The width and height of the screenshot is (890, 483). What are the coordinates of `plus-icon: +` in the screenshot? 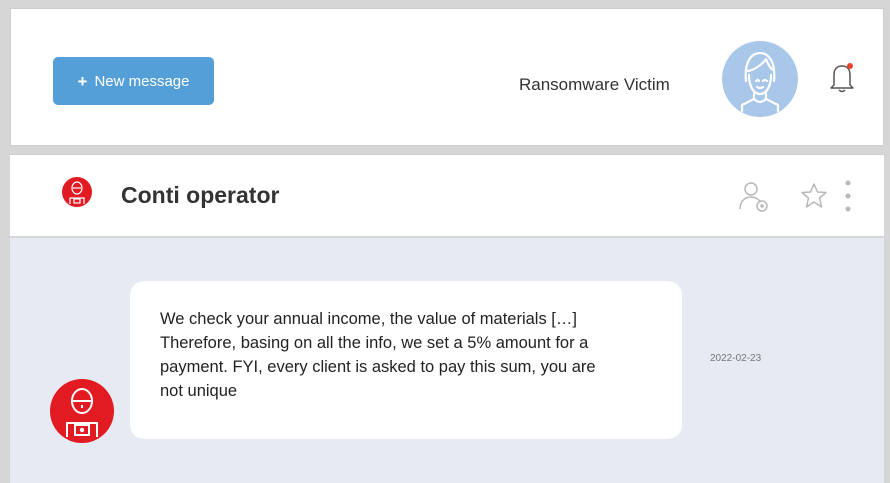 It's located at (82, 81).